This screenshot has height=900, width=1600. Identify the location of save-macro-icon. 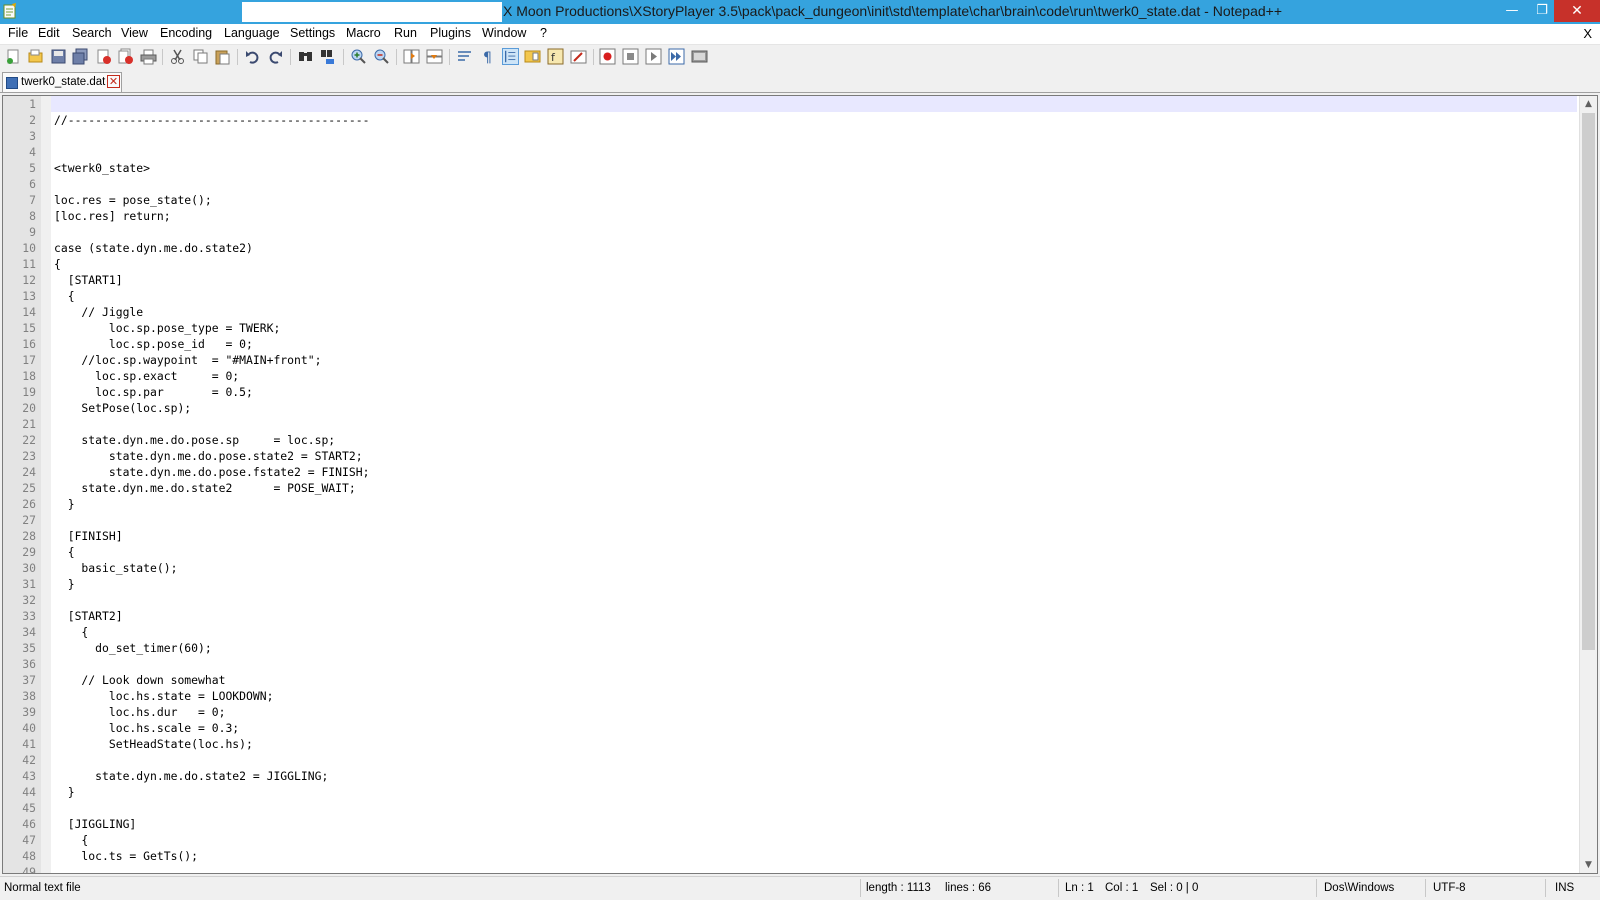
(699, 56).